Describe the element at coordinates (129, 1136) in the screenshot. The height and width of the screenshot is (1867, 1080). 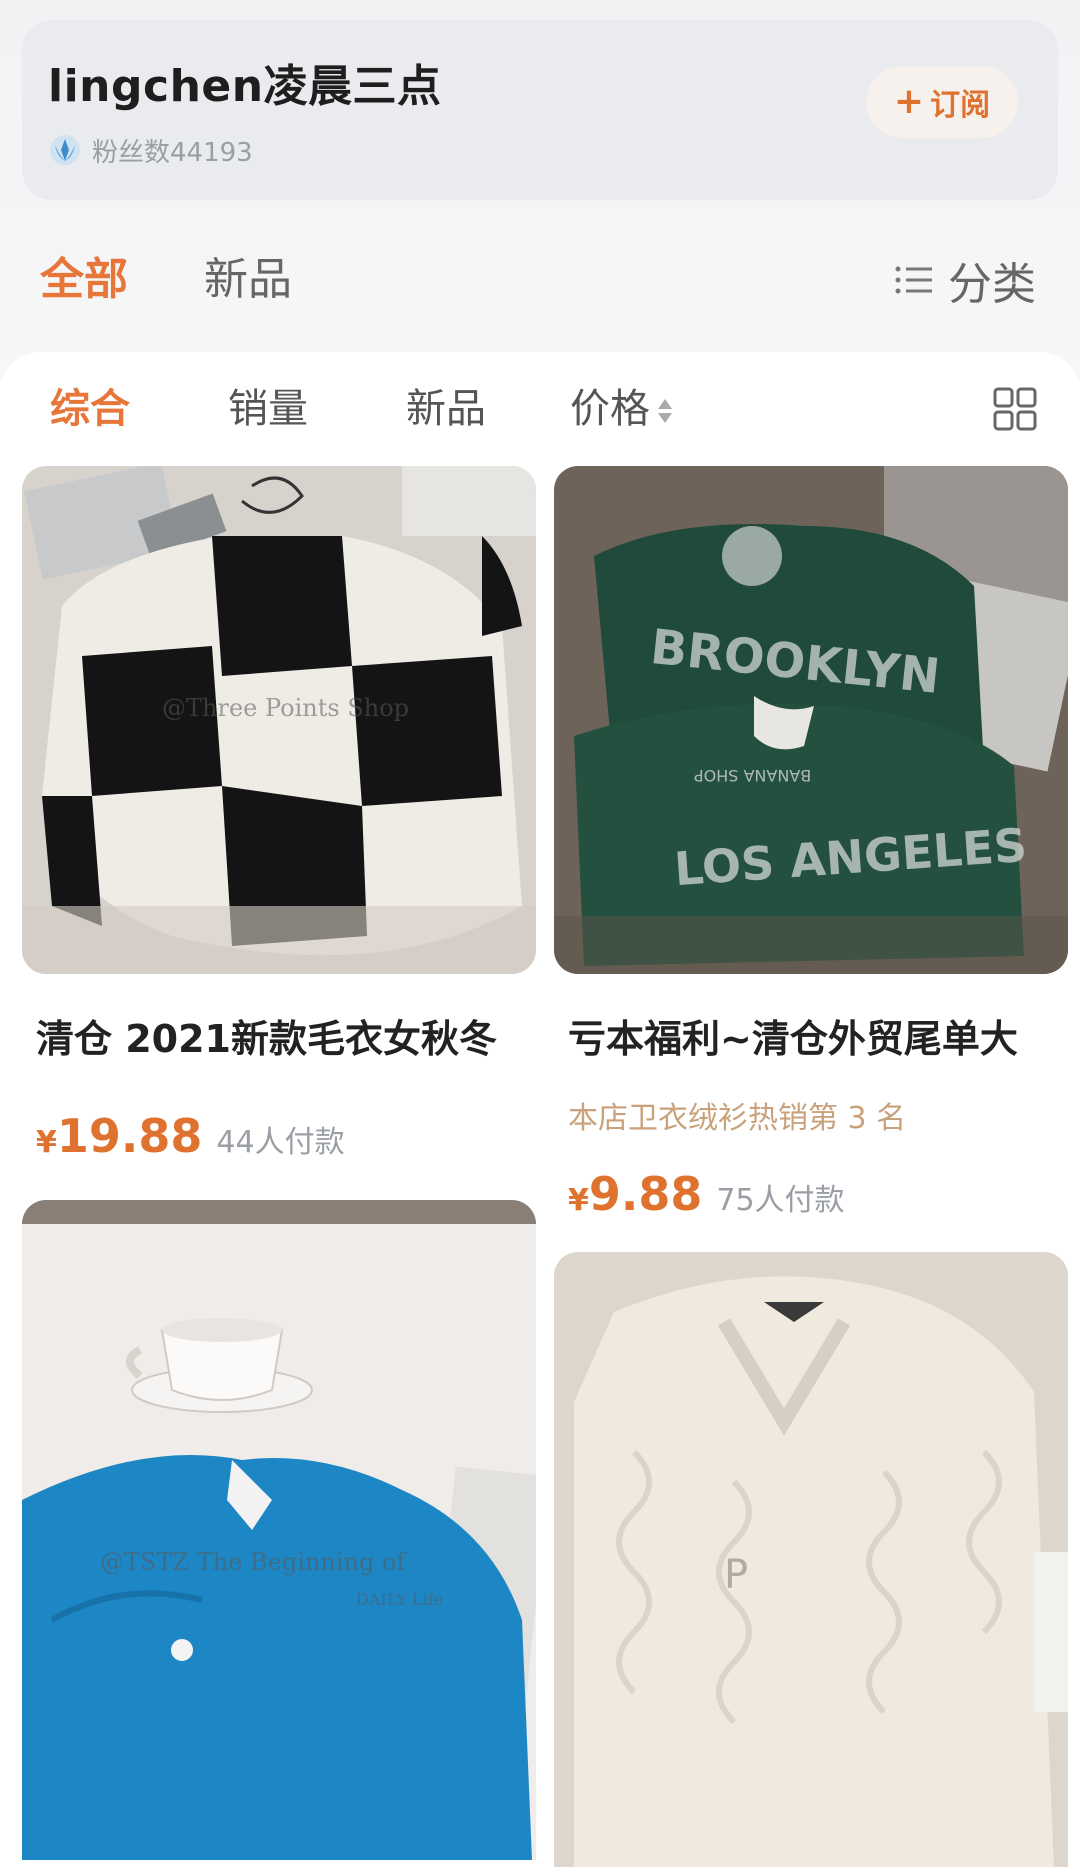
I see `price-value: 19.88` at that location.